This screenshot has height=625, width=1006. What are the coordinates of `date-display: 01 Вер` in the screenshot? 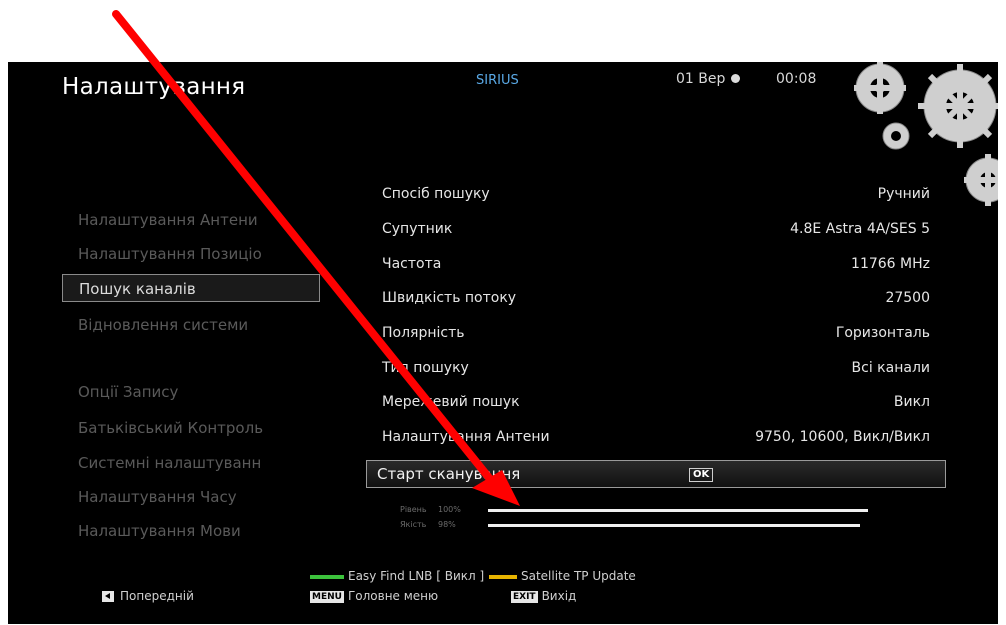 It's located at (708, 79).